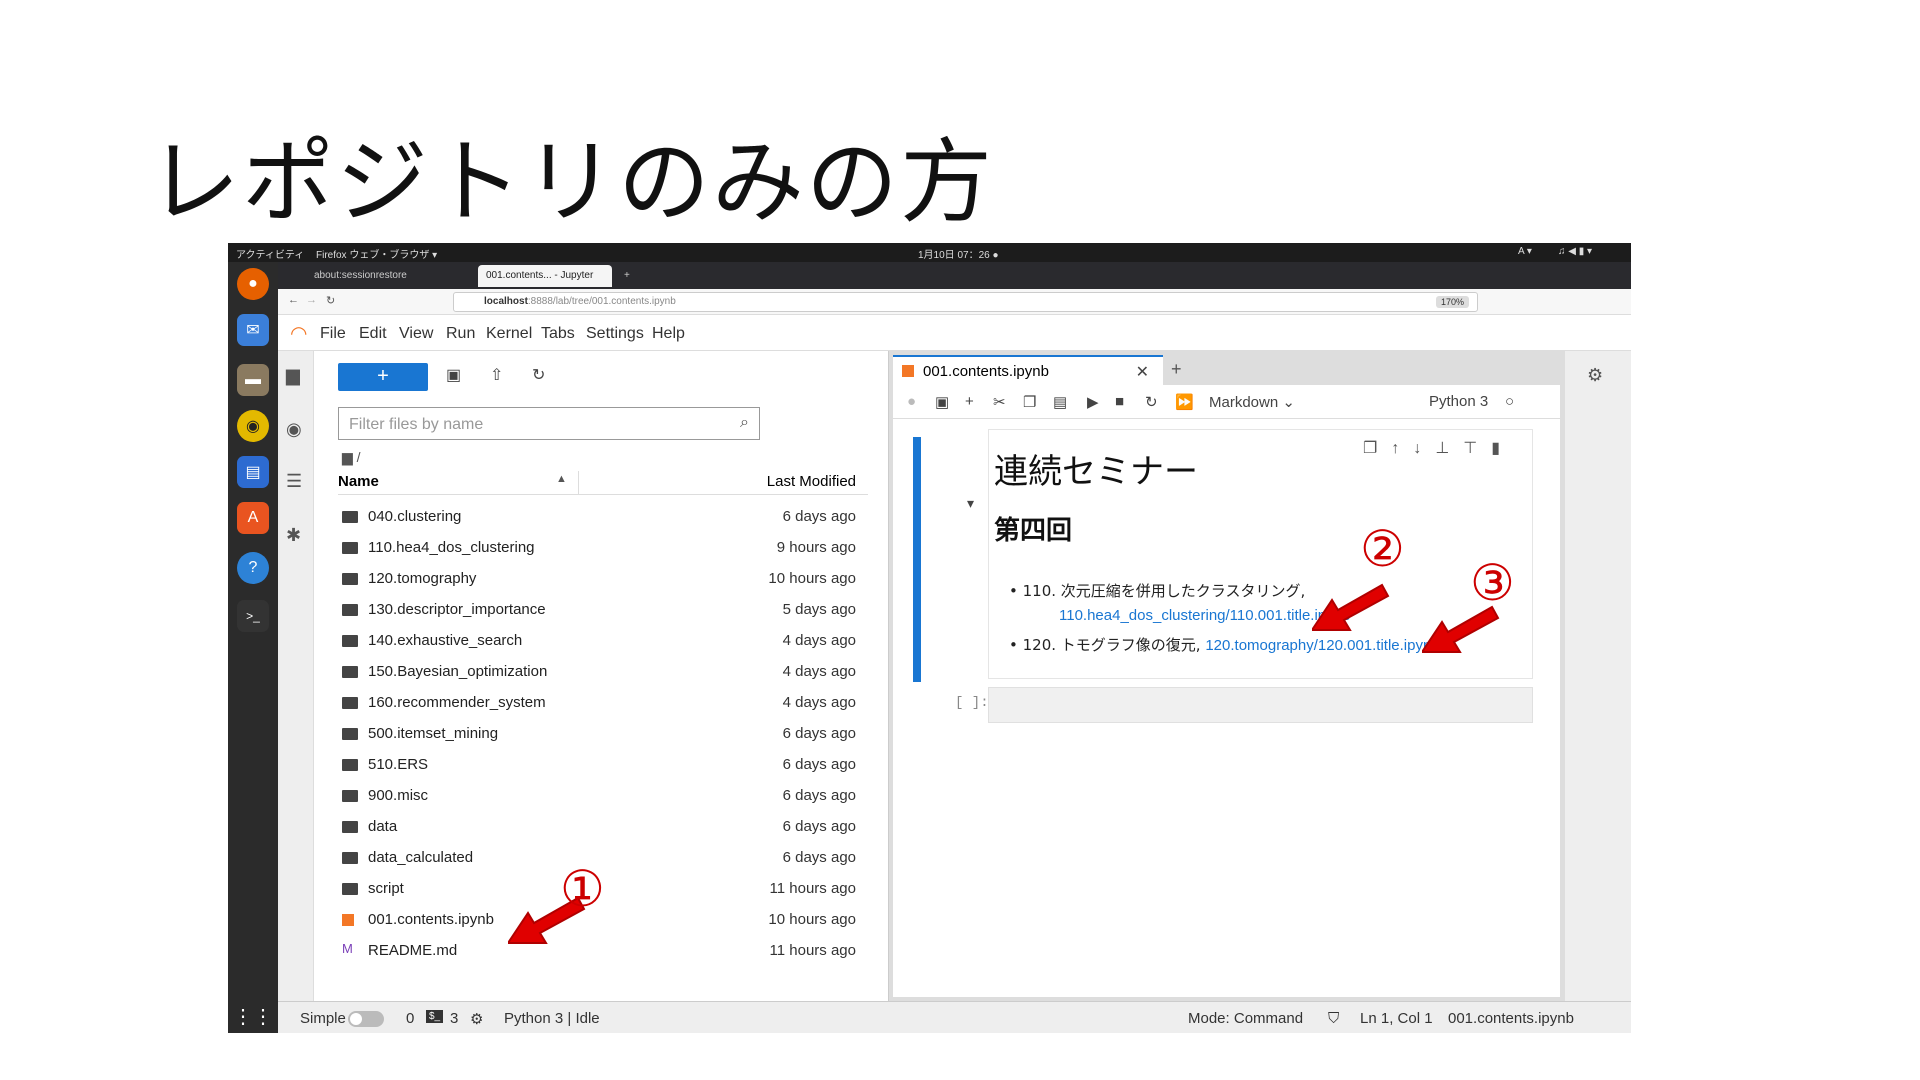 Image resolution: width=1920 pixels, height=1080 pixels. Describe the element at coordinates (1151, 402) in the screenshot. I see `restart-icon: ↻` at that location.